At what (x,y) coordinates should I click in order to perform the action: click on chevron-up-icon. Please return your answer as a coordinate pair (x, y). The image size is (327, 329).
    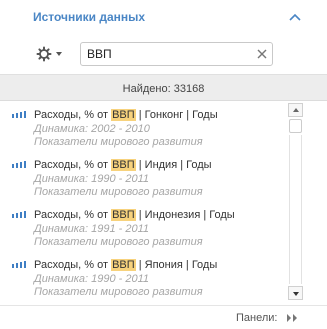
    Looking at the image, I should click on (295, 18).